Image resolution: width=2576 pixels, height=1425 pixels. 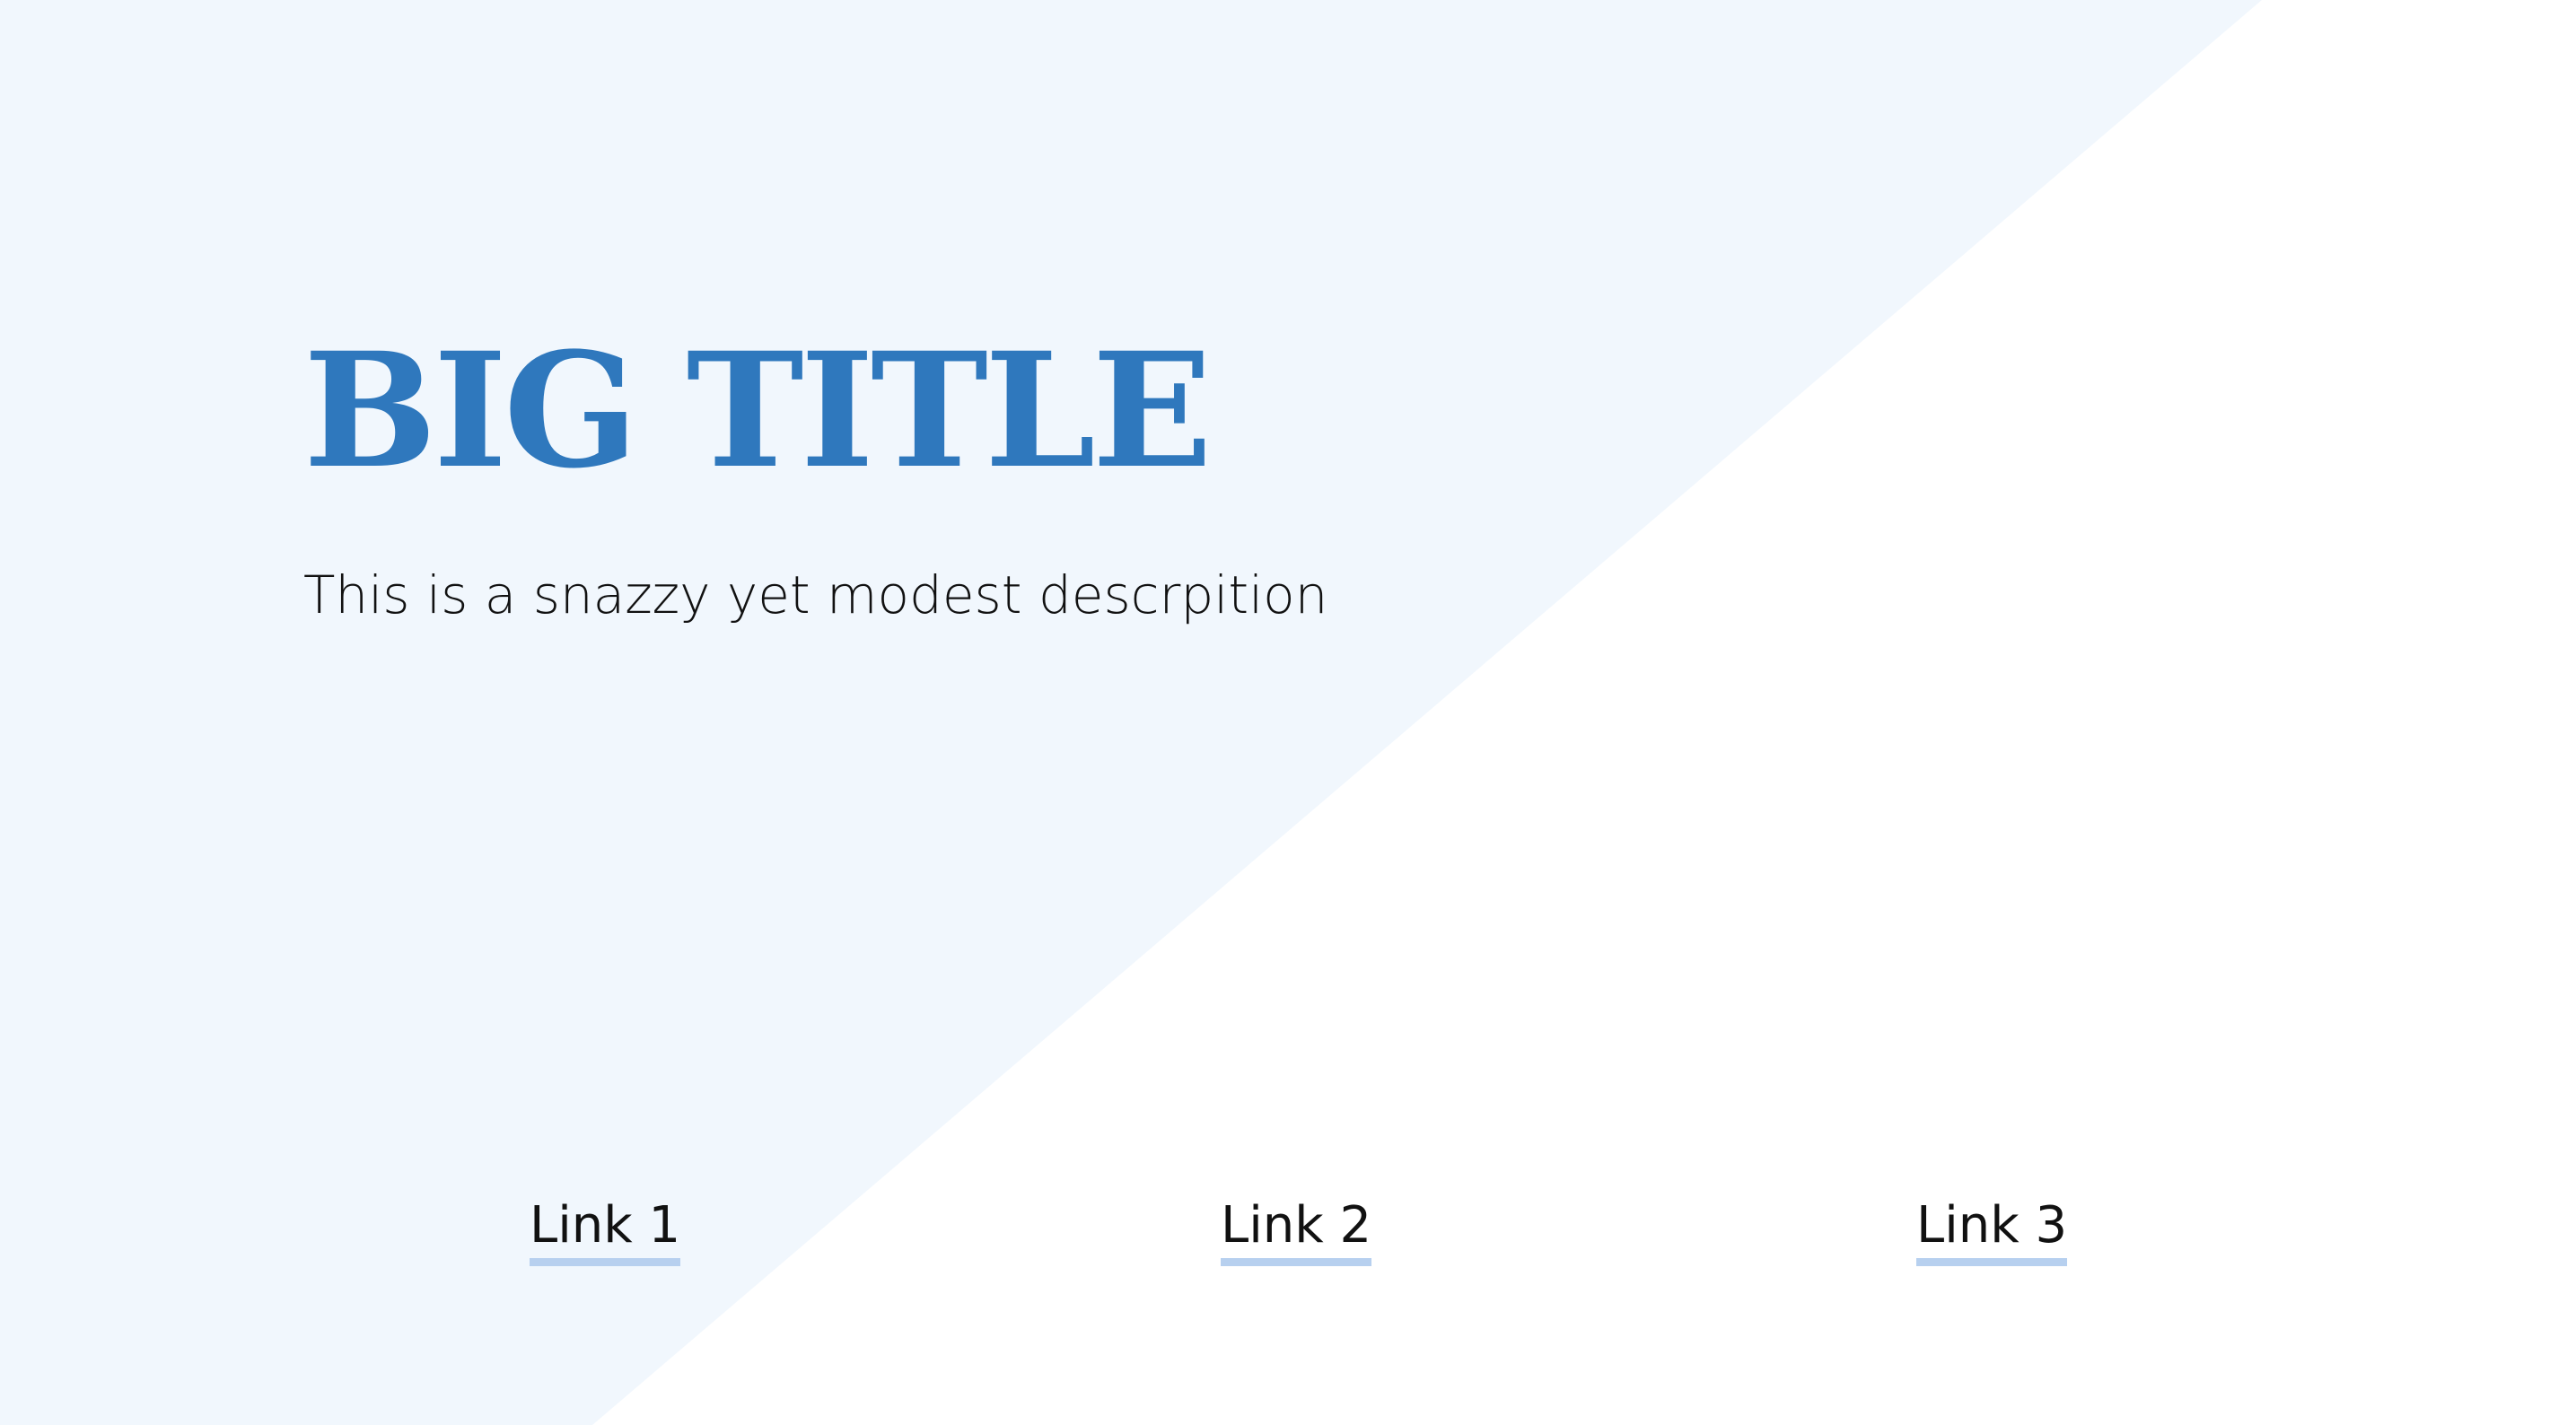 What do you see at coordinates (1992, 1233) in the screenshot?
I see `nav-link-3: Link 3` at bounding box center [1992, 1233].